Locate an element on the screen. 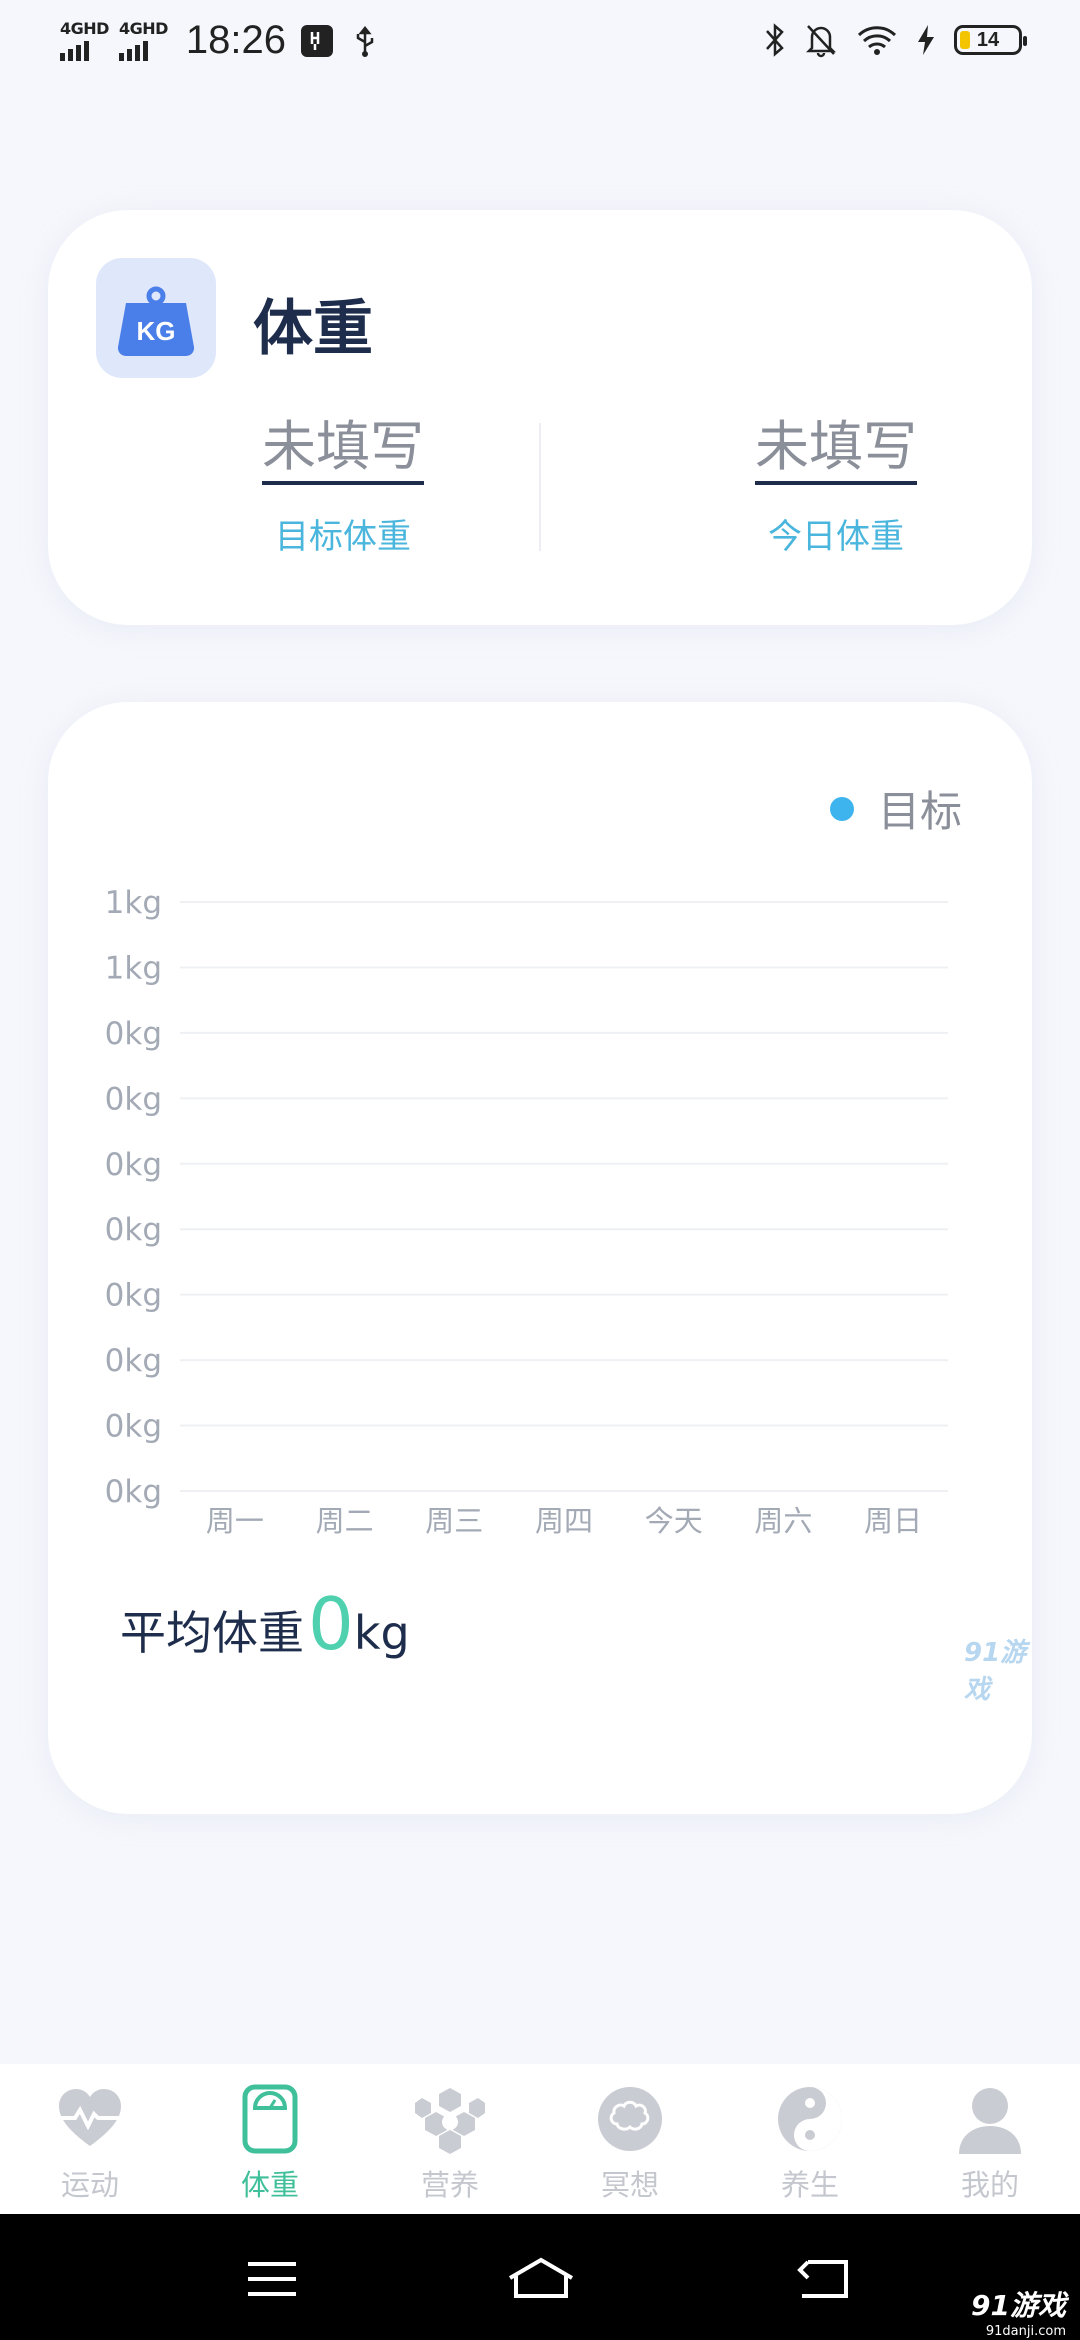 The height and width of the screenshot is (2340, 1080). tab-label: 体重 is located at coordinates (269, 2185).